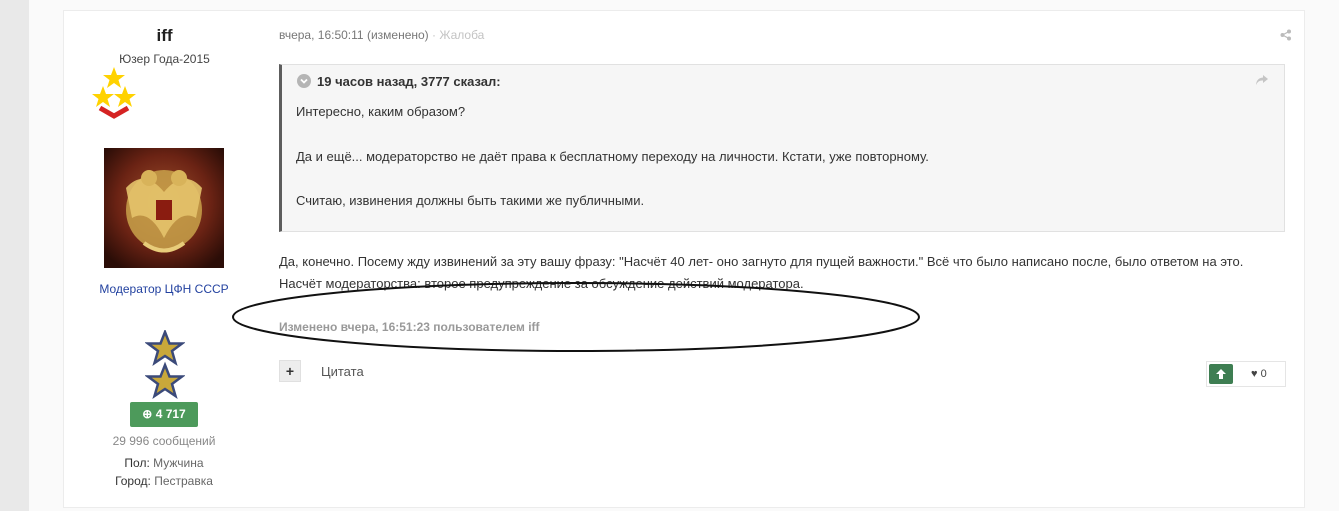  I want to click on like-count-value: 0, so click(1263, 374).